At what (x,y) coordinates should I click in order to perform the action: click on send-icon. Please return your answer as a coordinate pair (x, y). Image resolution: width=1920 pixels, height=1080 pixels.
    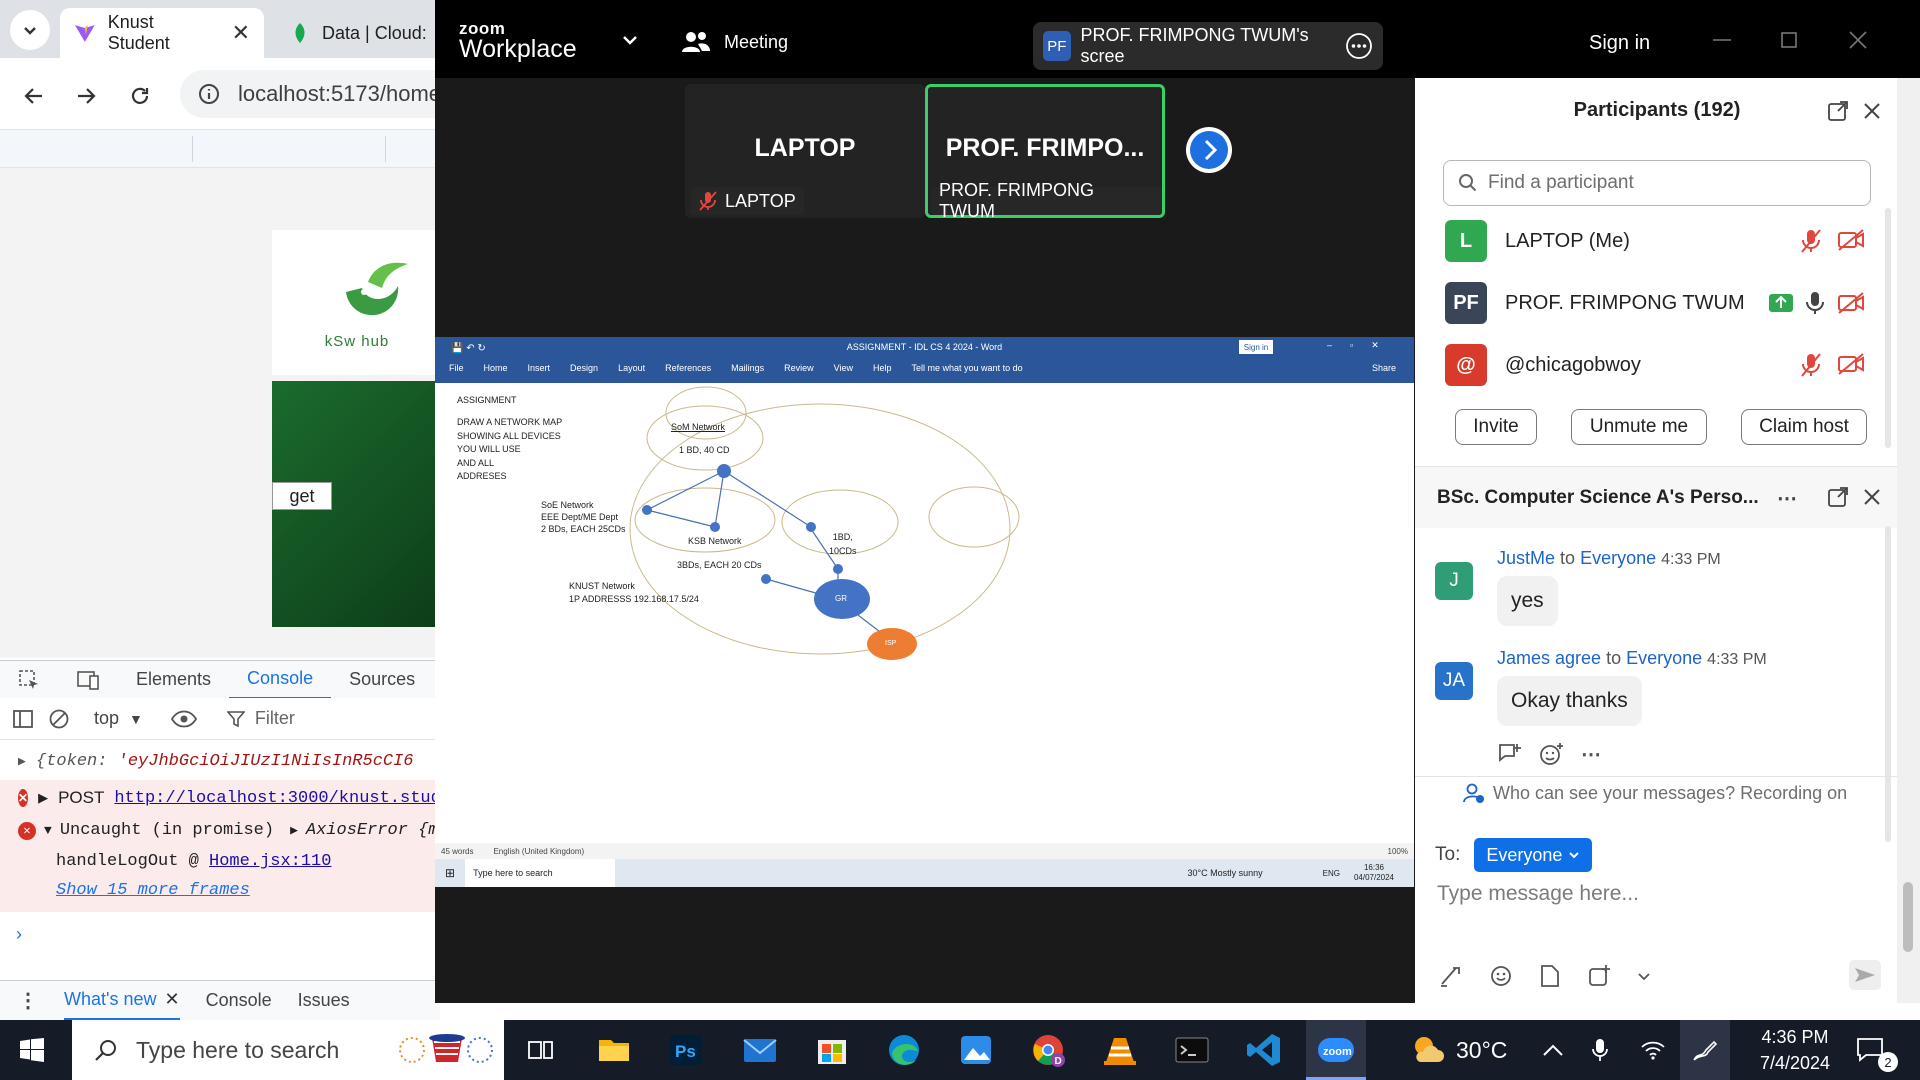
    Looking at the image, I should click on (1865, 975).